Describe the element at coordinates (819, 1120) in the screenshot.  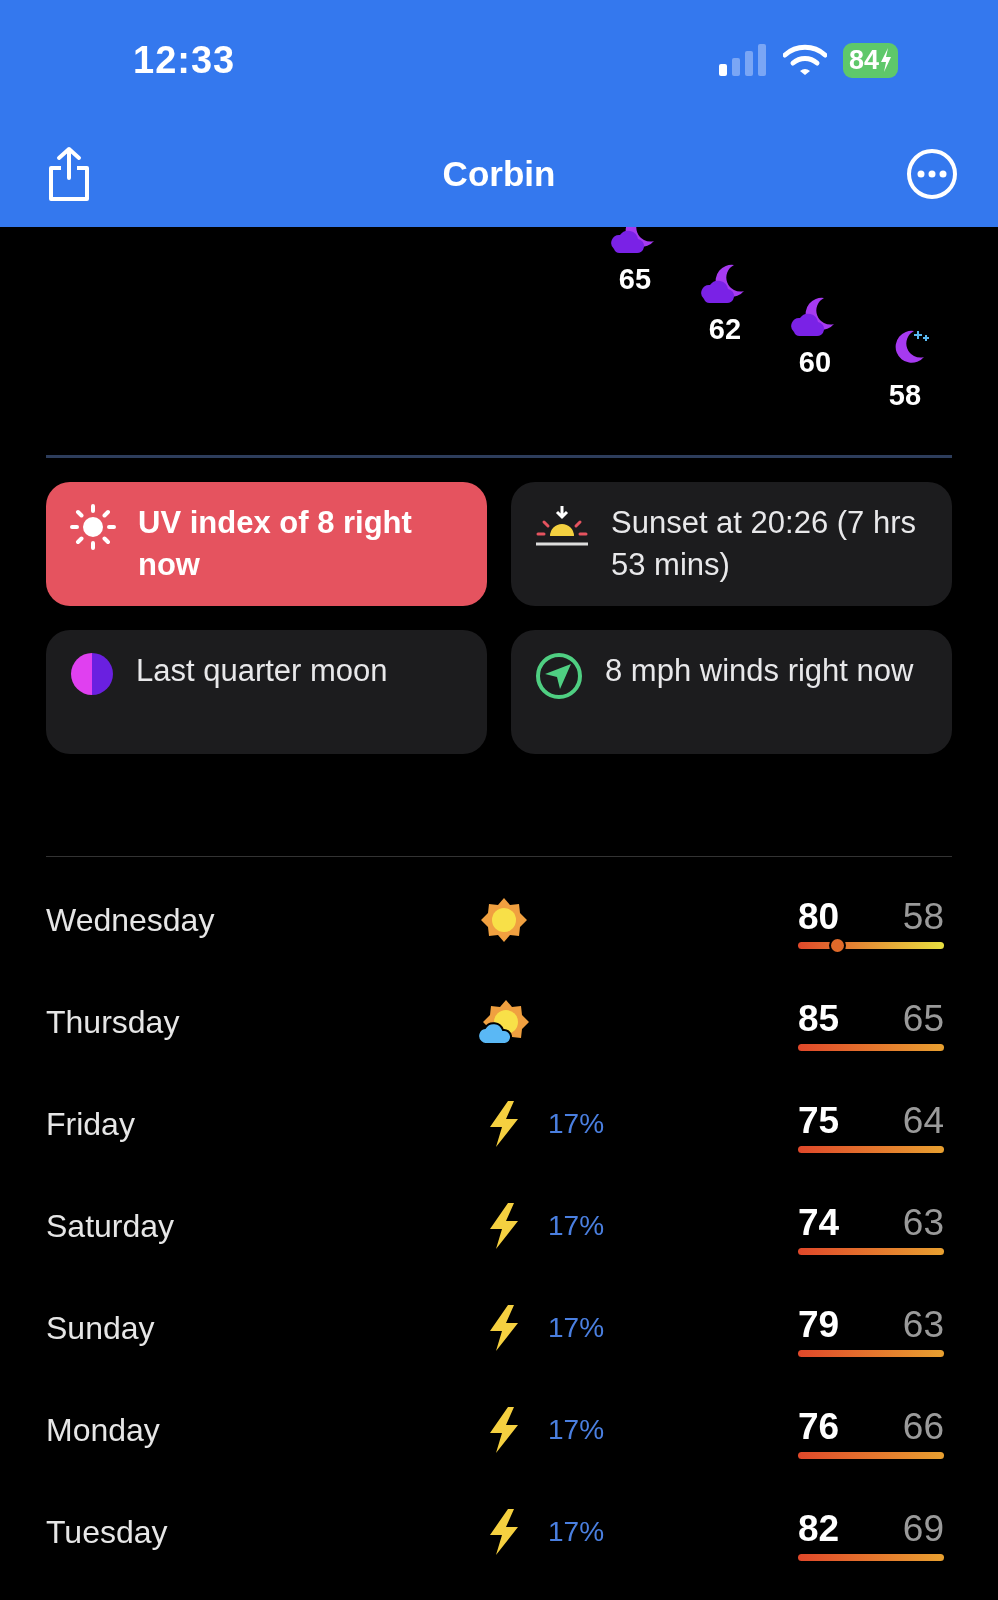
I see `high-temperature: 75` at that location.